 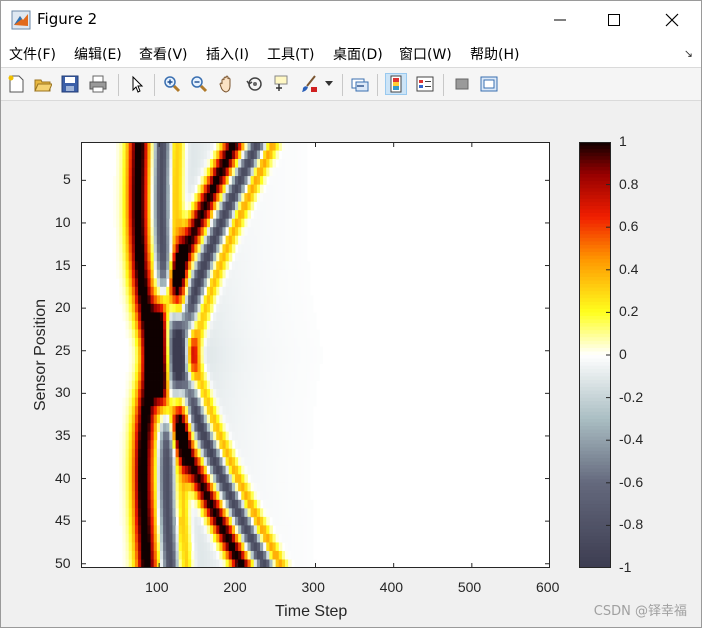 What do you see at coordinates (358, 54) in the screenshot?
I see `menu-desktop: 桌面(D)` at bounding box center [358, 54].